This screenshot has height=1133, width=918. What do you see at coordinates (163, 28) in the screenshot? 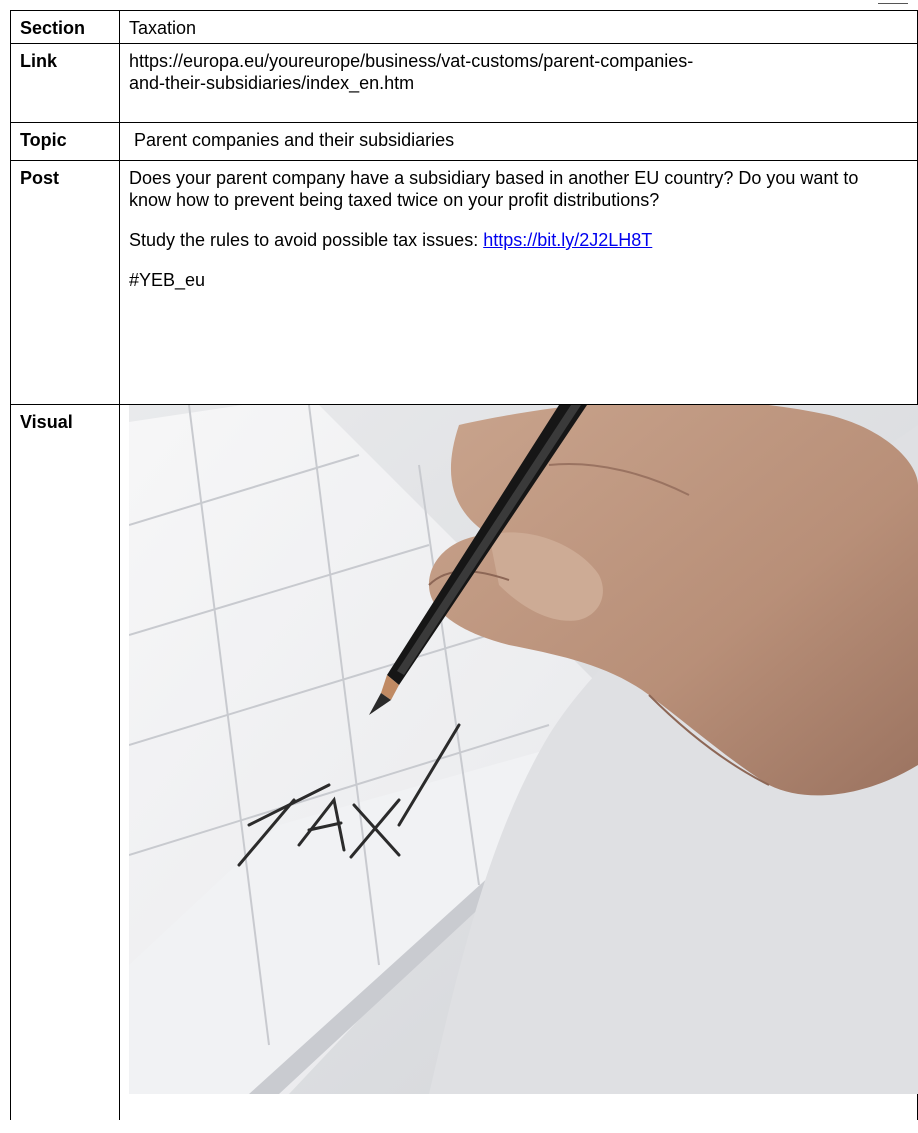
I see `section-value: Taxation` at bounding box center [163, 28].